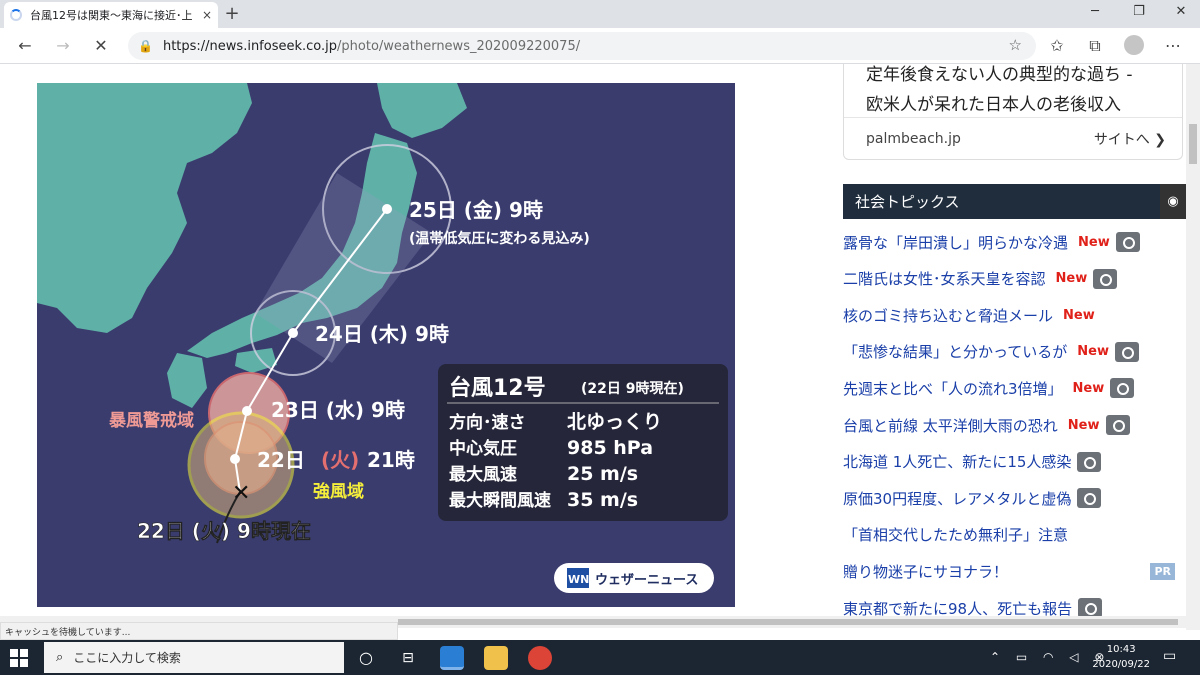 This screenshot has height=675, width=1200. I want to click on label-now: 22日 (火) 9時現在, so click(224, 531).